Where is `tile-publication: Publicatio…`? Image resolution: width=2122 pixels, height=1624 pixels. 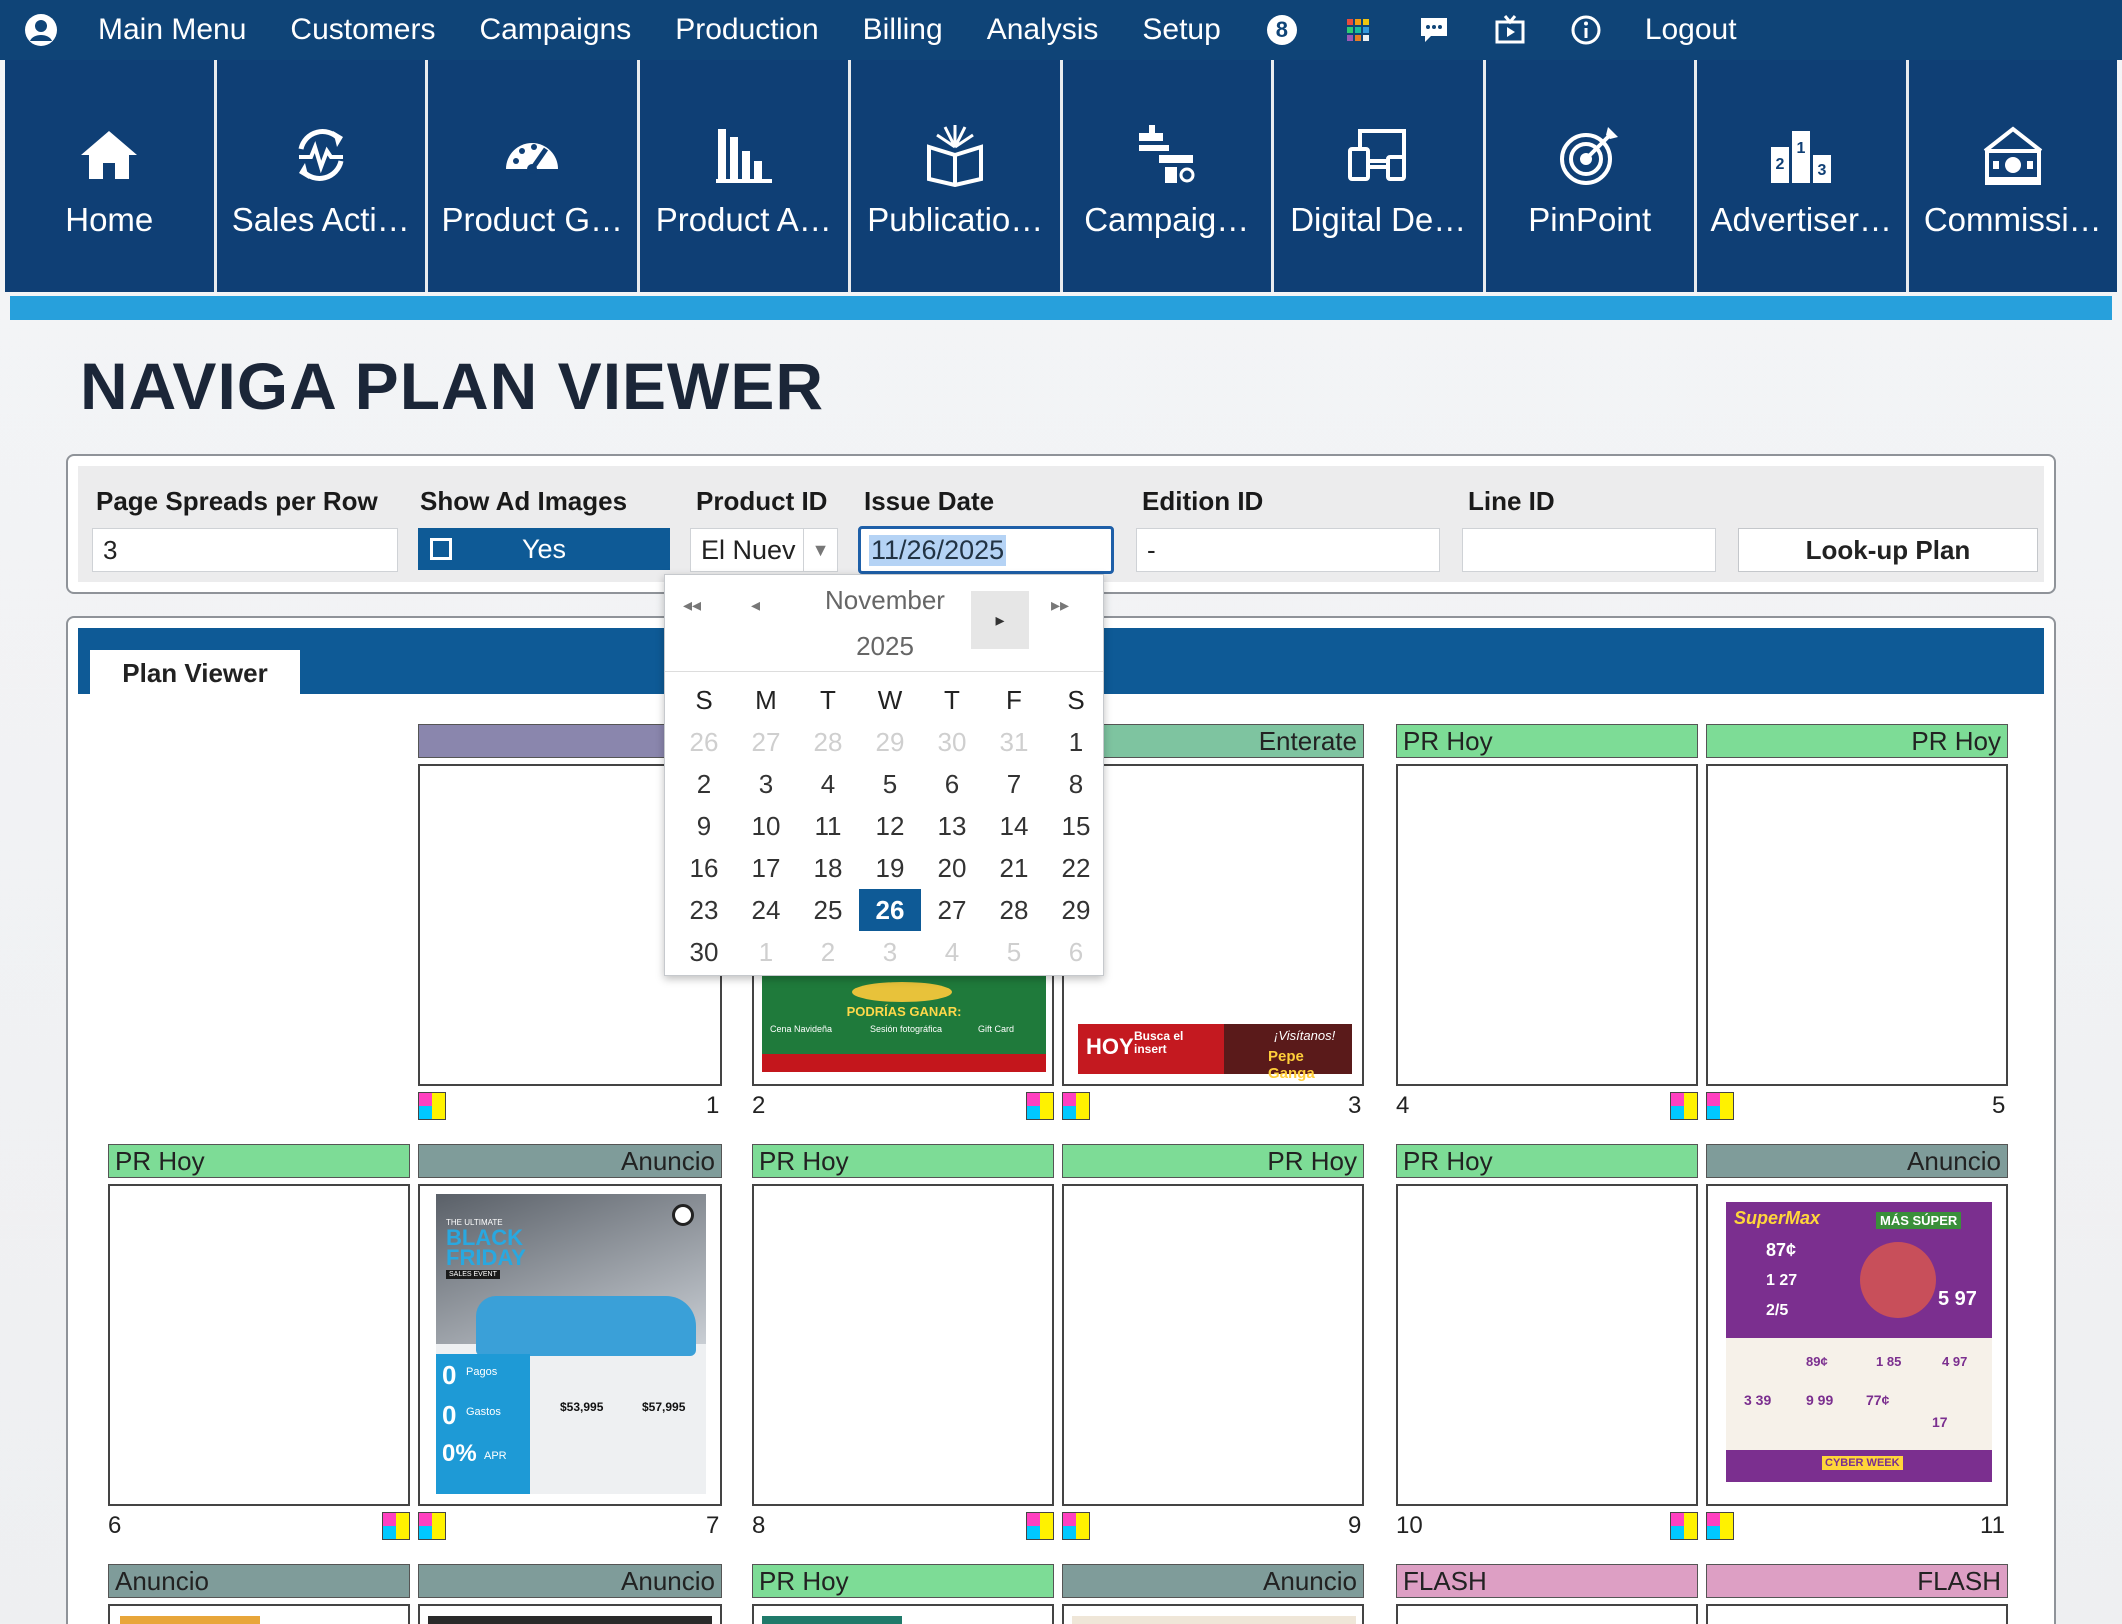
tile-publication: Publicatio… is located at coordinates (955, 176).